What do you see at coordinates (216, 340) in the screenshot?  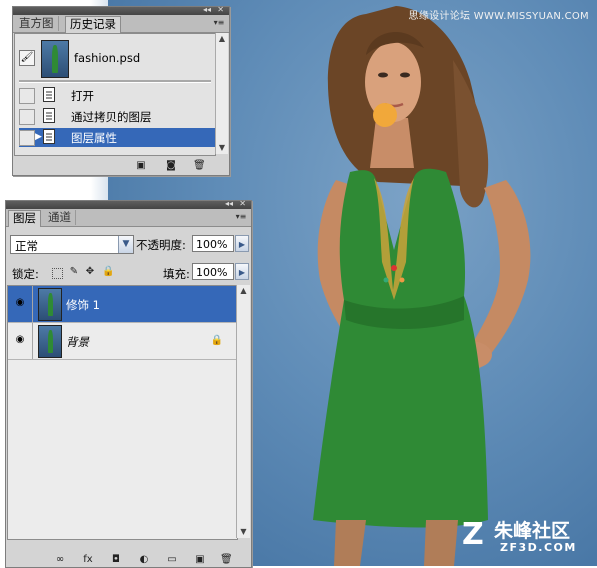 I see `lock-icon: 🔒` at bounding box center [216, 340].